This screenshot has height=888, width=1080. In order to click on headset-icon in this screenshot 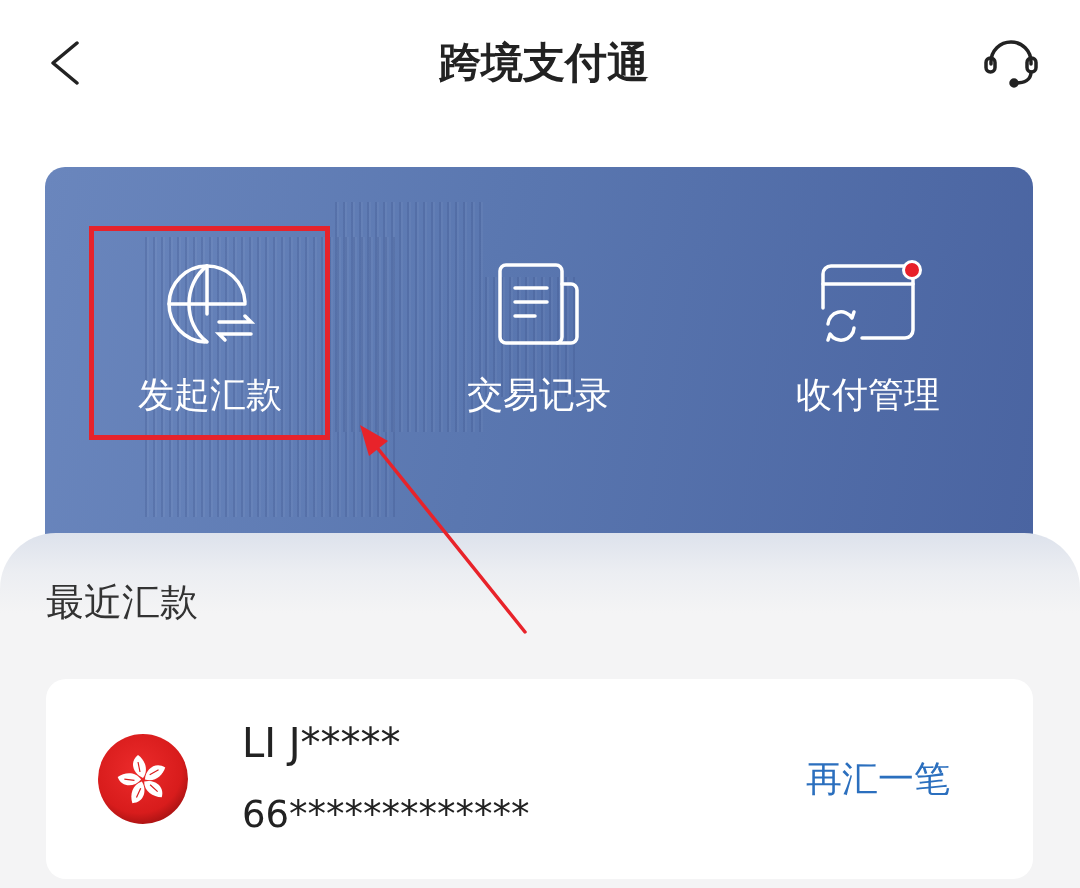, I will do `click(1011, 62)`.